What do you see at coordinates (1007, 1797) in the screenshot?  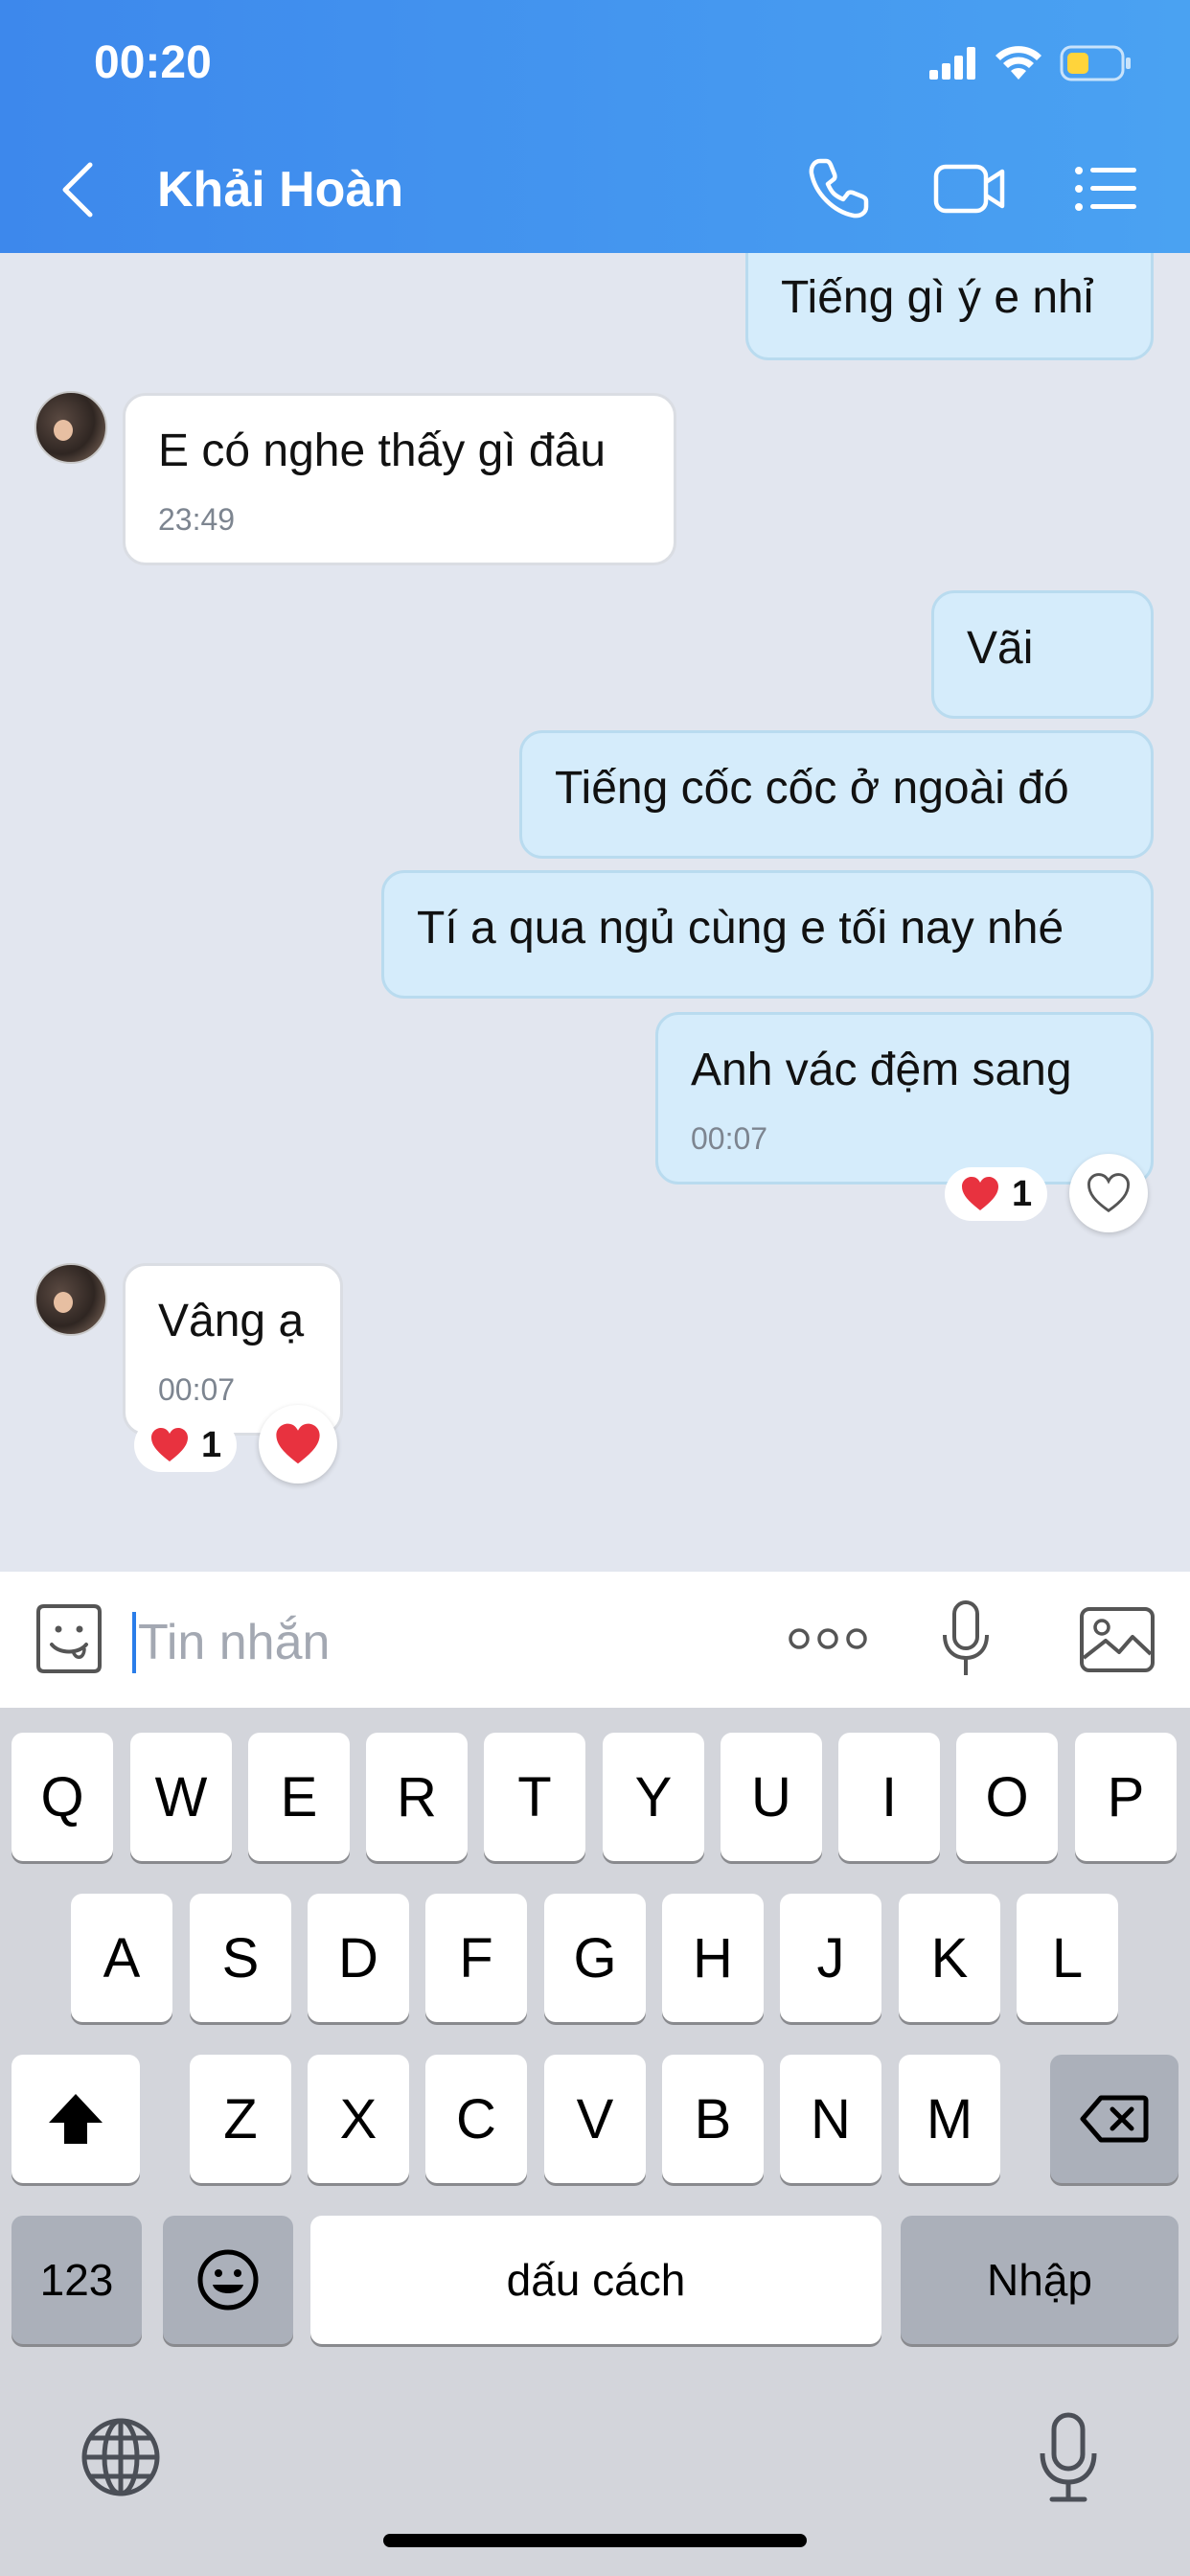 I see `key-o: O` at bounding box center [1007, 1797].